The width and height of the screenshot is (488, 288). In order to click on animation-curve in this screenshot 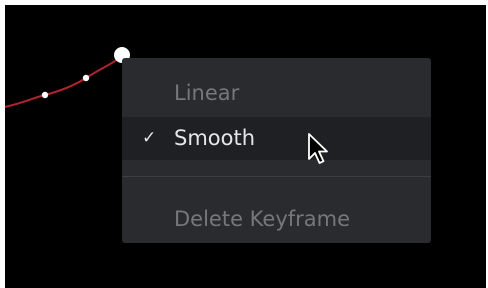, I will do `click(63, 82)`.